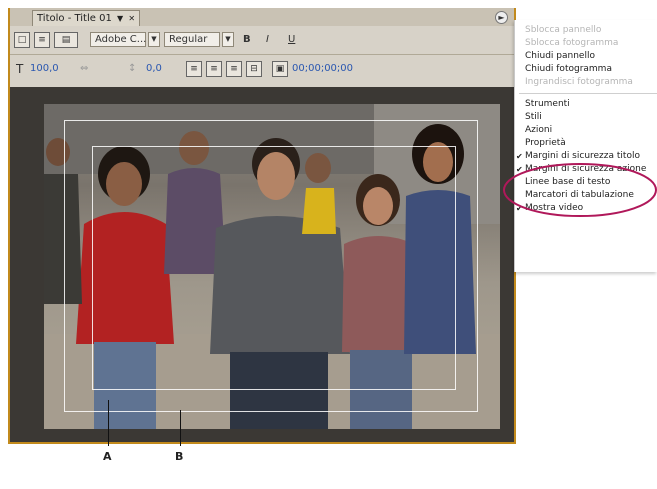 This screenshot has width=657, height=489. I want to click on tab-label: Titolo - Title 01, so click(74, 18).